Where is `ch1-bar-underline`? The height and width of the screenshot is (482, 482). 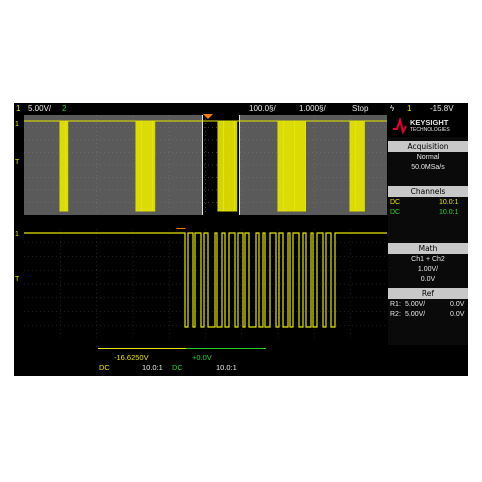
ch1-bar-underline is located at coordinates (142, 348).